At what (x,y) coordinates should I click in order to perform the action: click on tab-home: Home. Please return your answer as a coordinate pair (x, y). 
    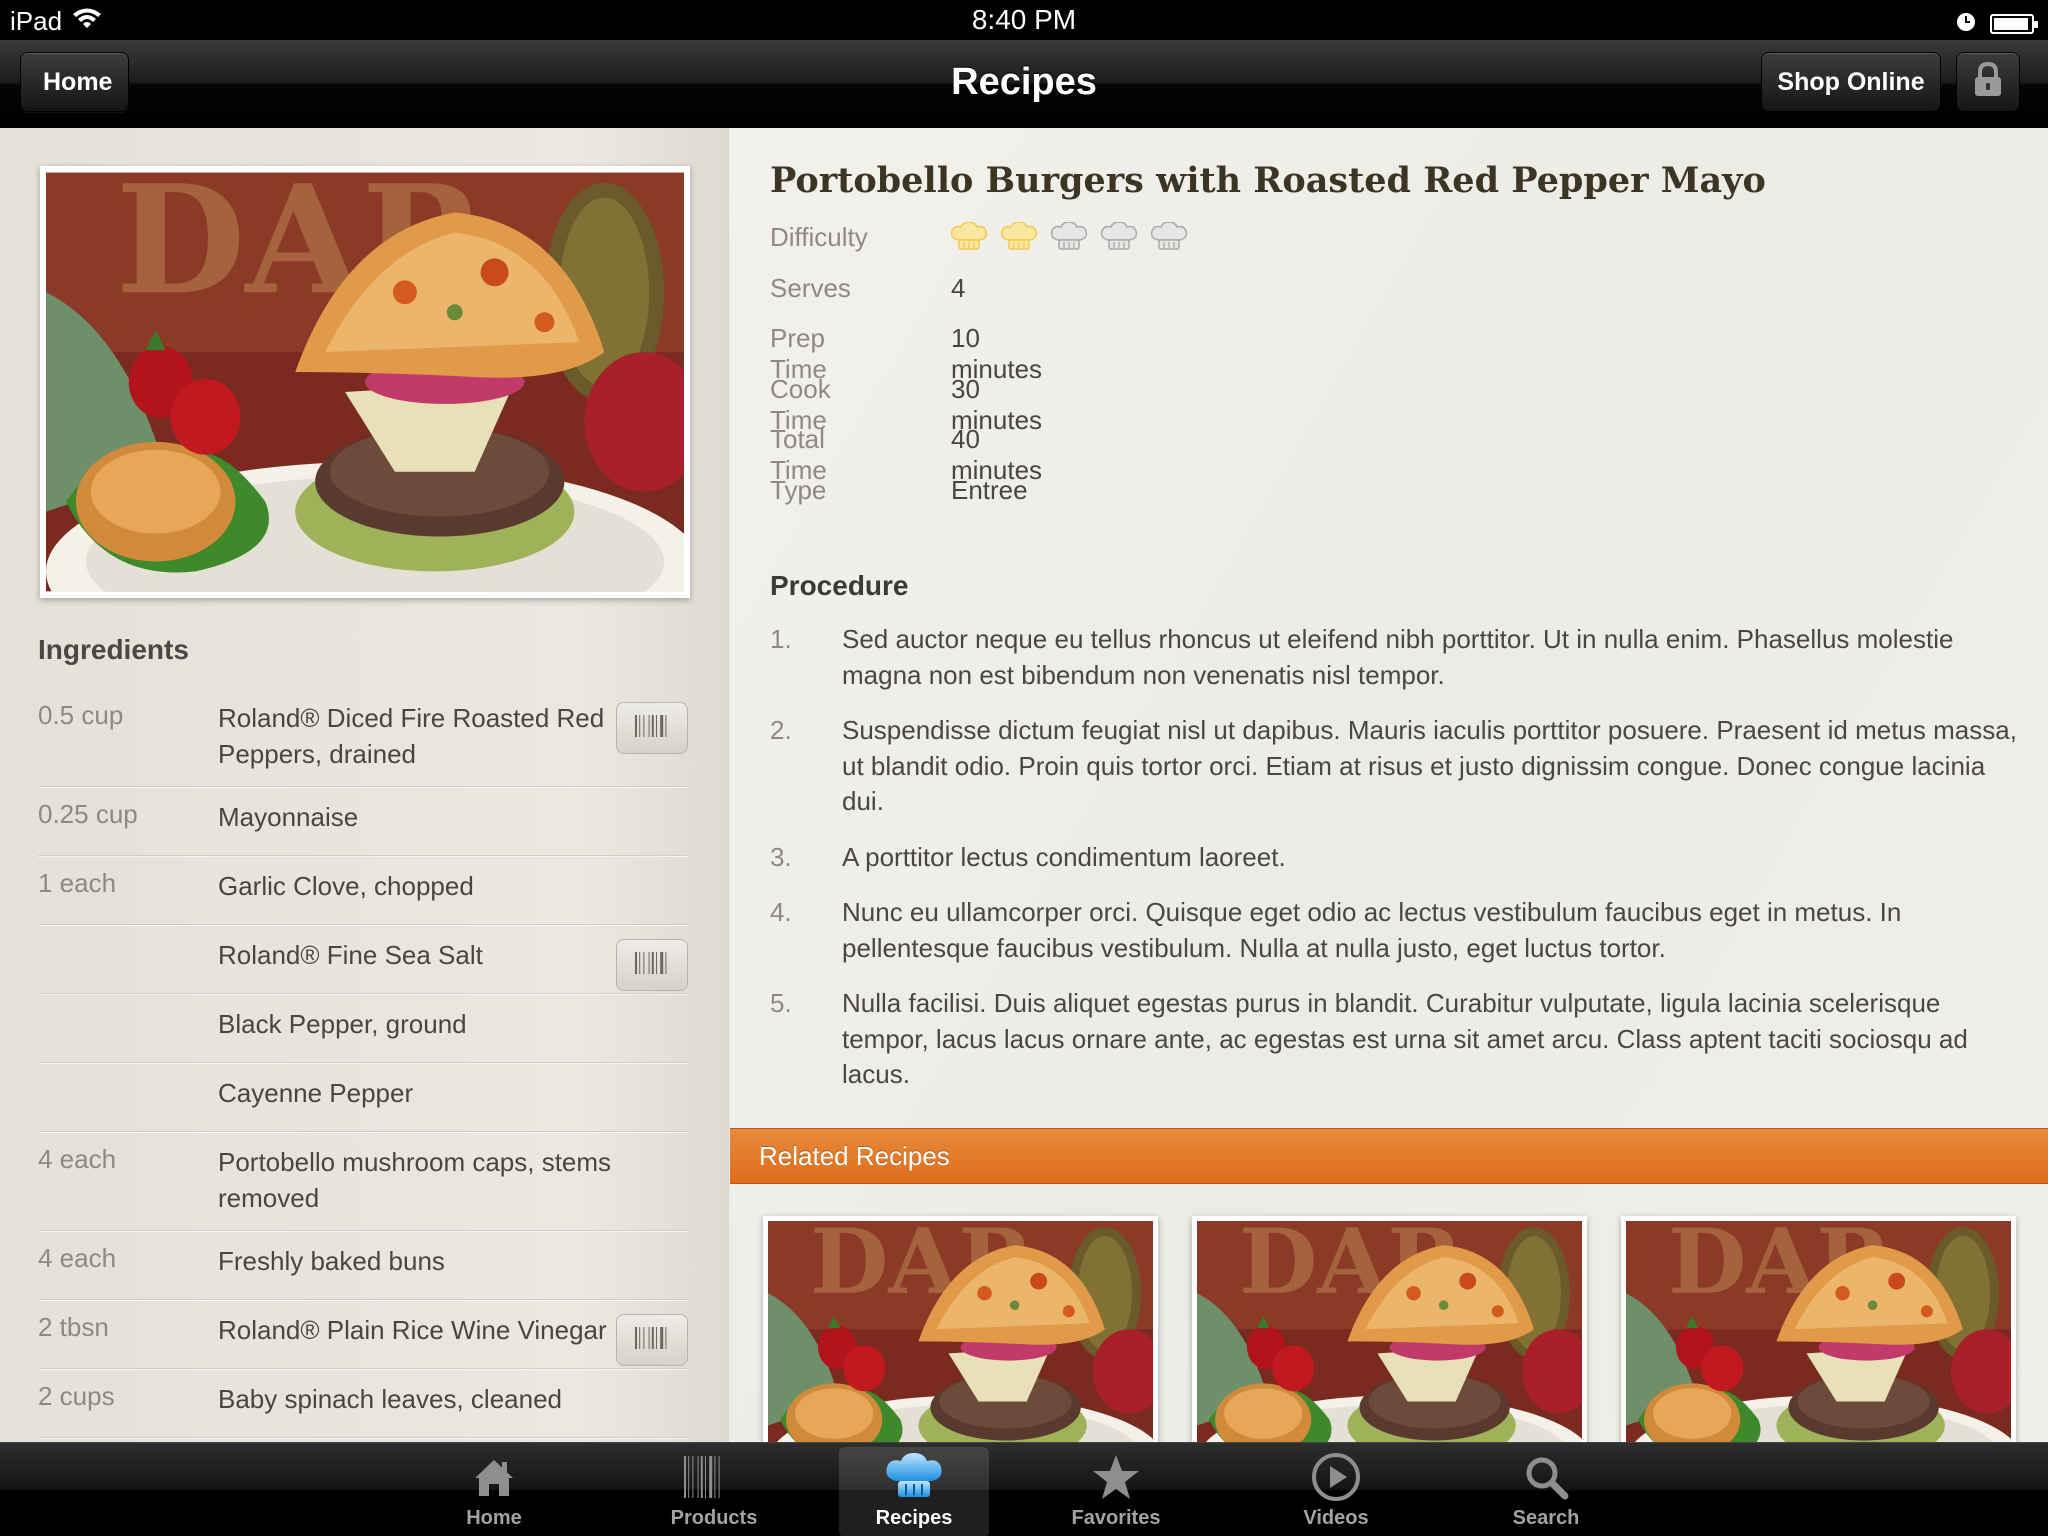
    Looking at the image, I should click on (494, 1491).